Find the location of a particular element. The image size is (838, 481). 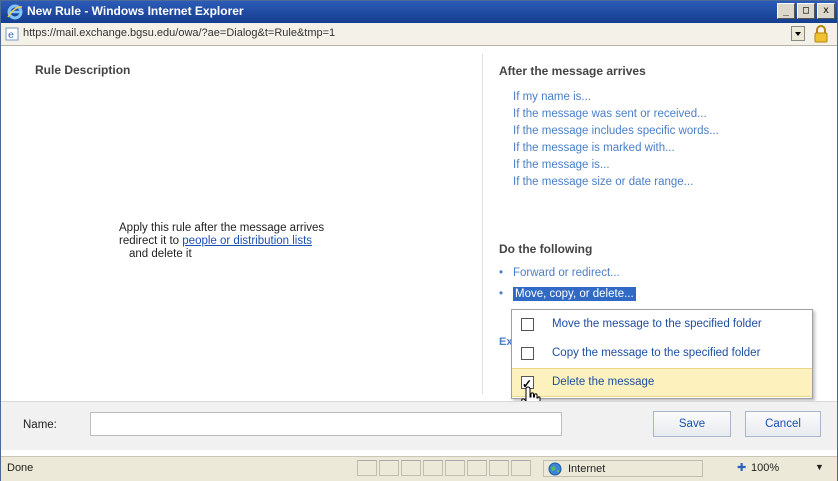

close-button: x is located at coordinates (826, 11).